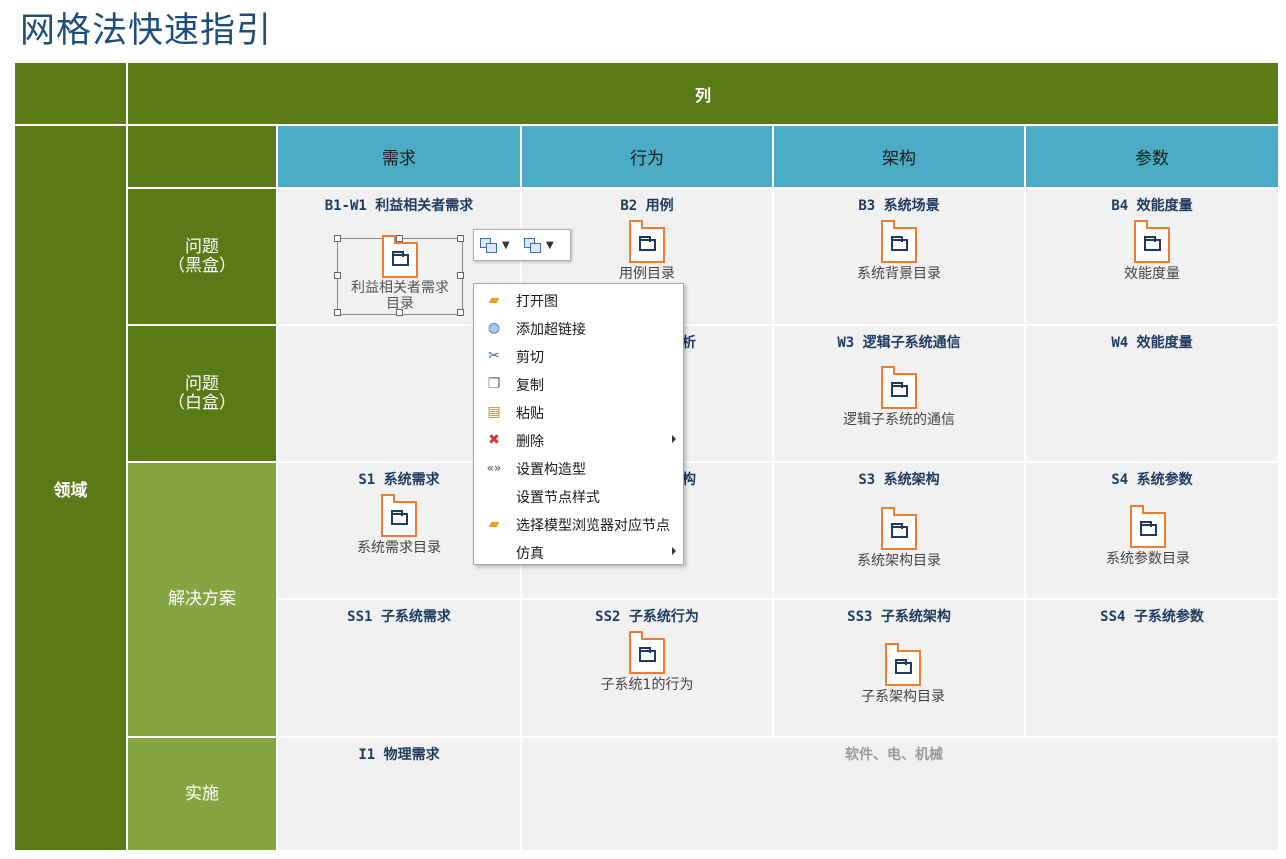 Image resolution: width=1286 pixels, height=859 pixels. What do you see at coordinates (399, 617) in the screenshot?
I see `cell-title: SS1 子系统需求` at bounding box center [399, 617].